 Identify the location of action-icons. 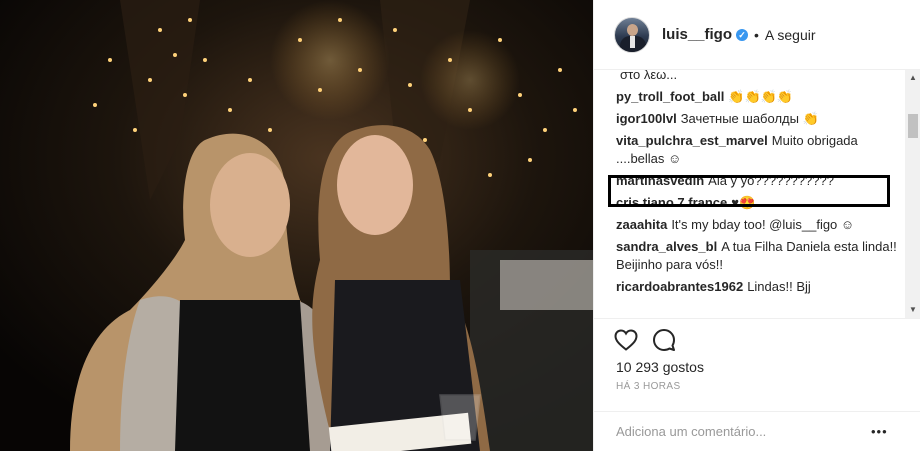
(652, 340).